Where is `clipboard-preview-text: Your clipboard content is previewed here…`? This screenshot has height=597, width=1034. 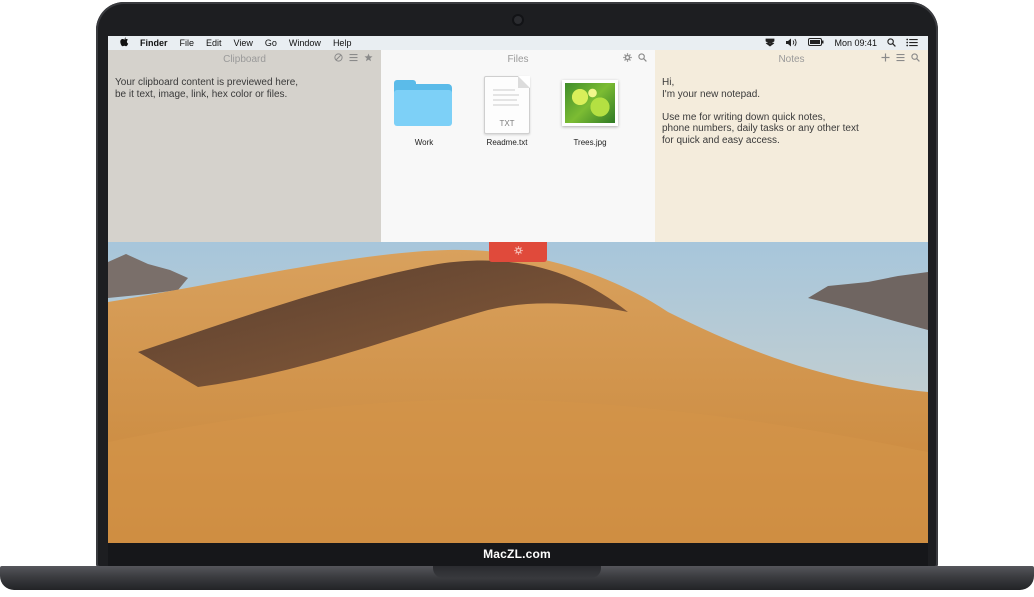
clipboard-preview-text: Your clipboard content is previewed here… is located at coordinates (206, 88).